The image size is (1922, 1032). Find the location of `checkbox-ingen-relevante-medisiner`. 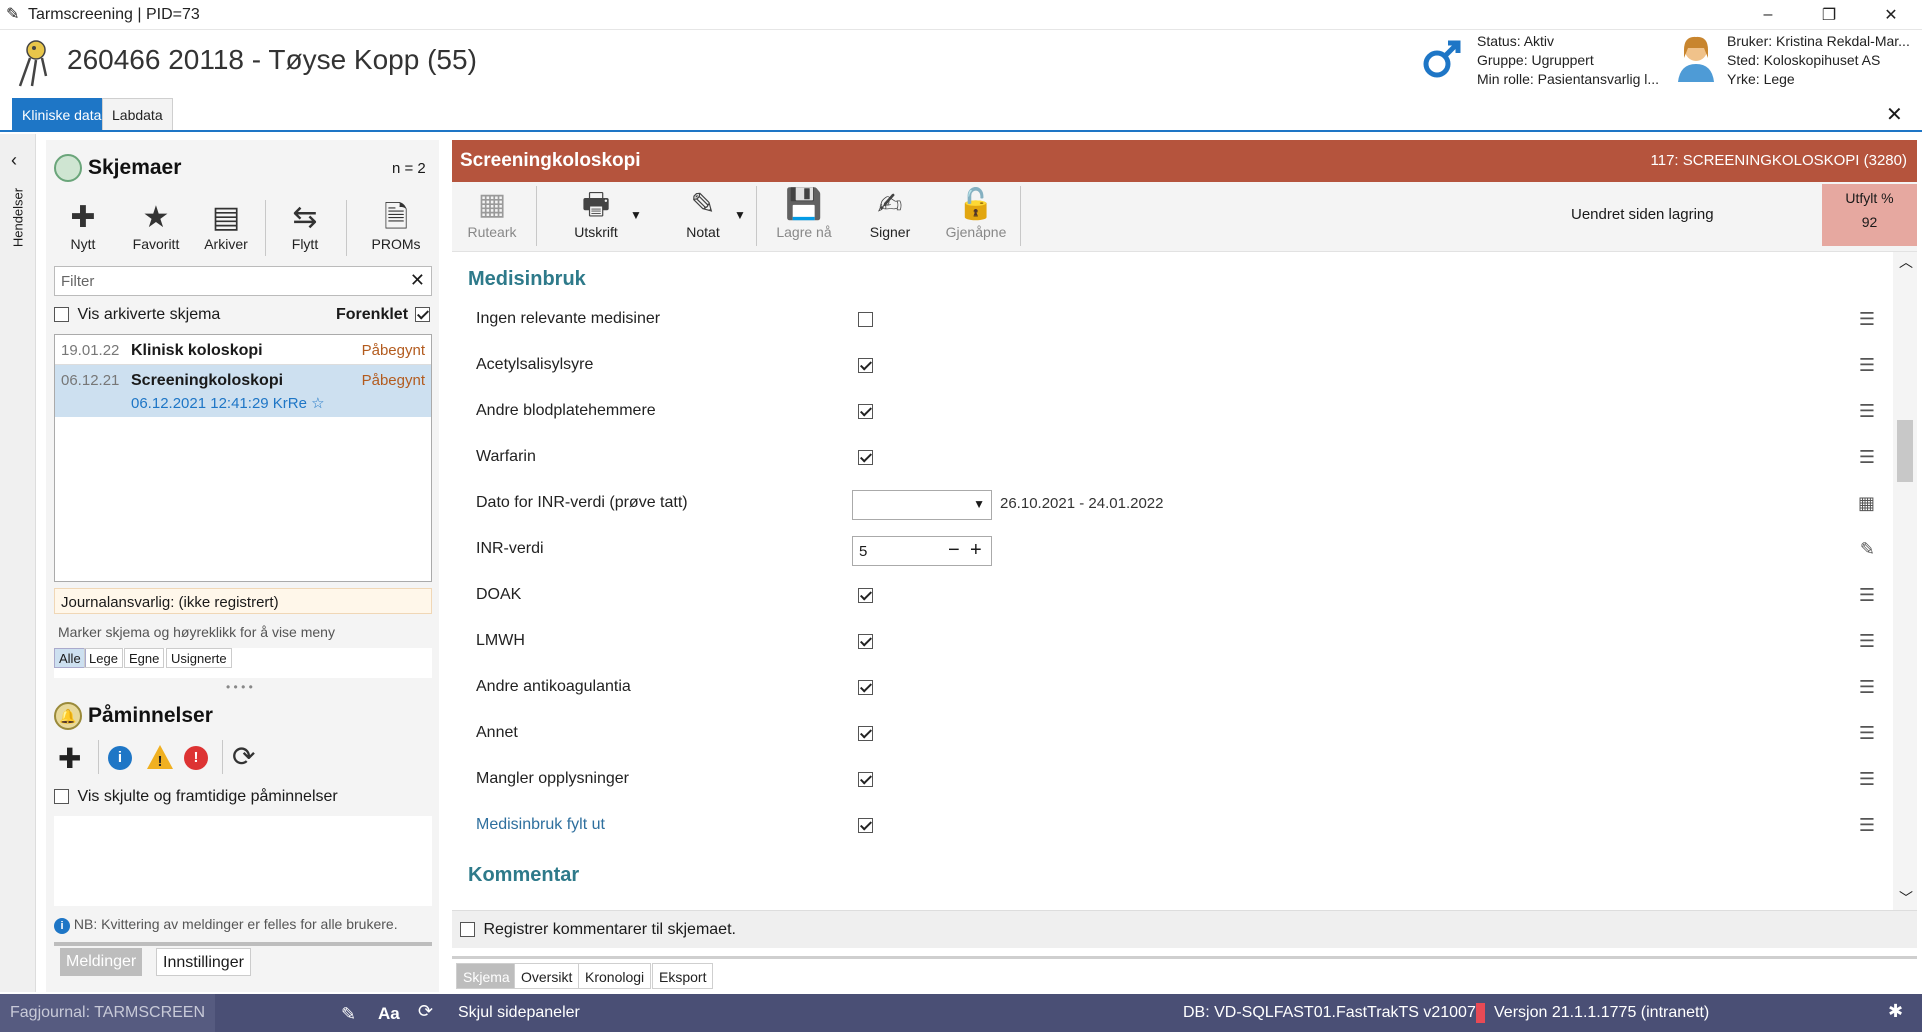

checkbox-ingen-relevante-medisiner is located at coordinates (865, 319).